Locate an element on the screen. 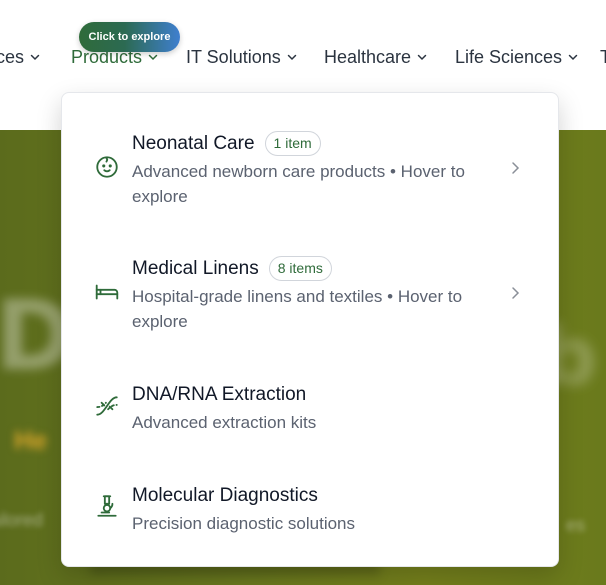 The height and width of the screenshot is (585, 606). item-description: Advanced extraction kits is located at coordinates (224, 422).